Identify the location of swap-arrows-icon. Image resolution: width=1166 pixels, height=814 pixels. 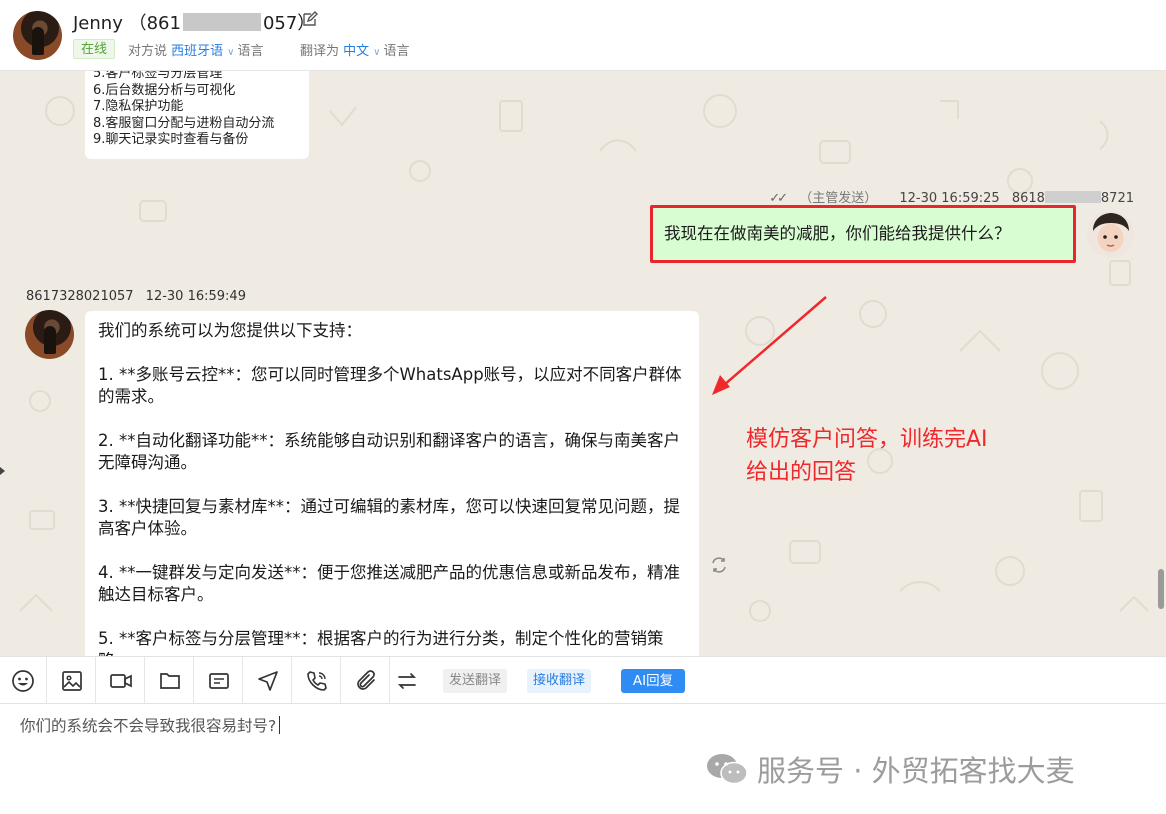
(406, 680).